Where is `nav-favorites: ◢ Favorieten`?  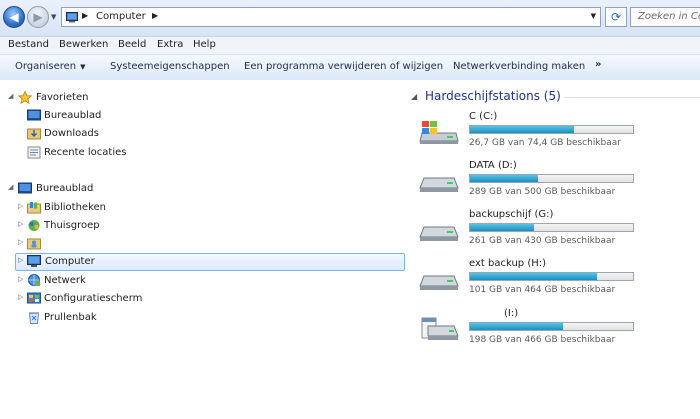
nav-favorites: ◢ Favorieten is located at coordinates (200, 98).